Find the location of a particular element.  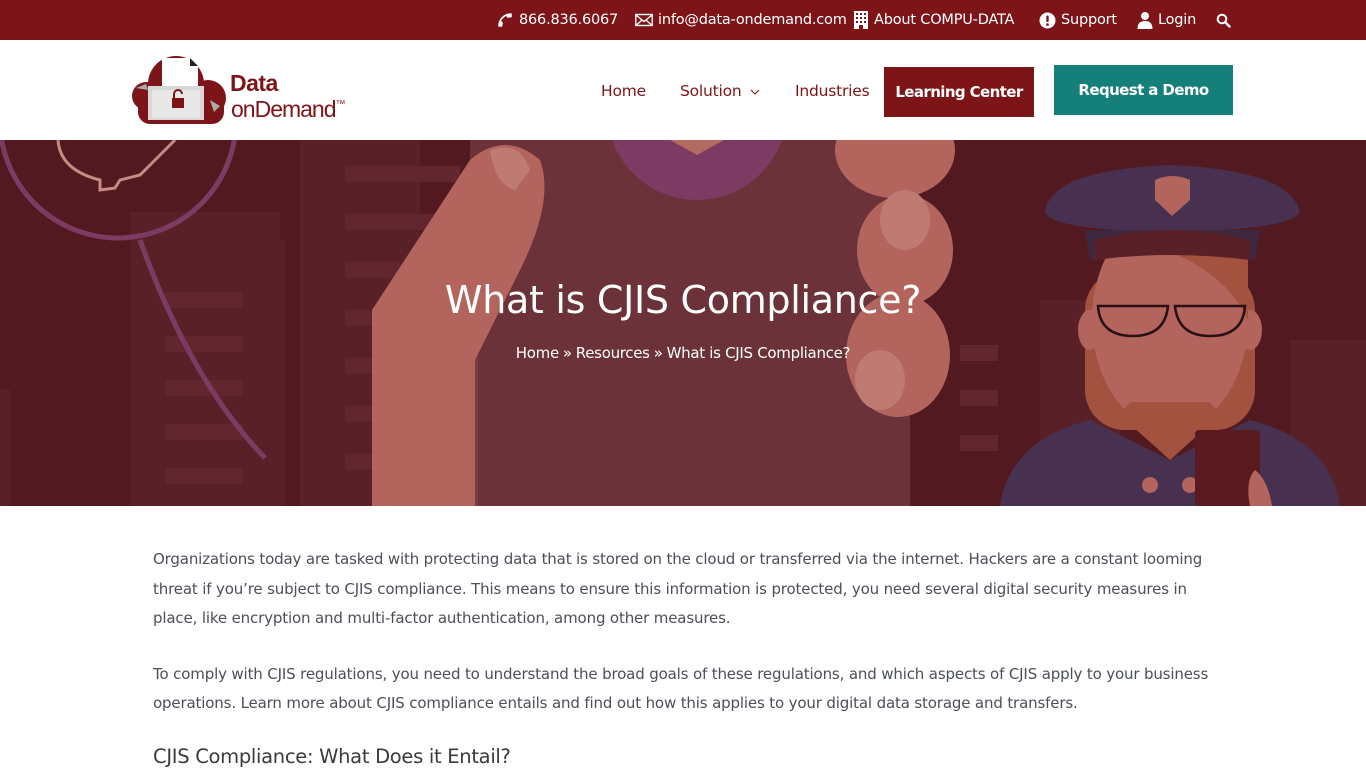

phone-link: 866.836.6067 is located at coordinates (557, 20).